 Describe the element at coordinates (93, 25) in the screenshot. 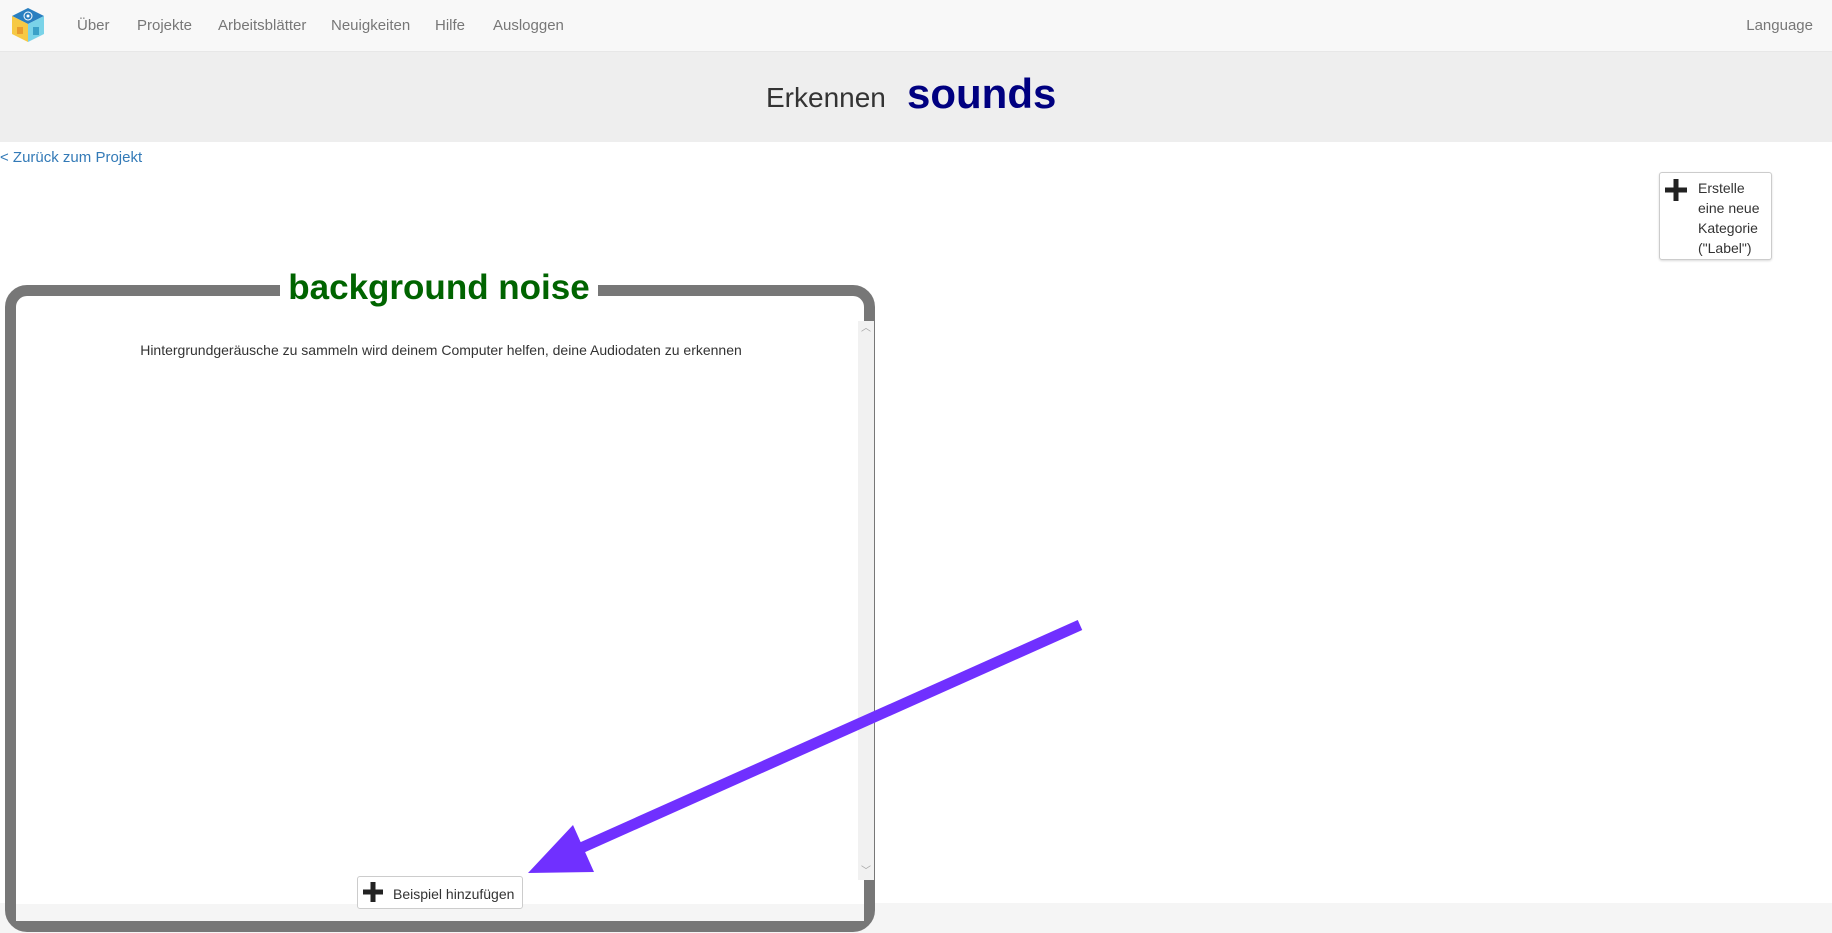

I see `nav-item-ueber: Über` at that location.